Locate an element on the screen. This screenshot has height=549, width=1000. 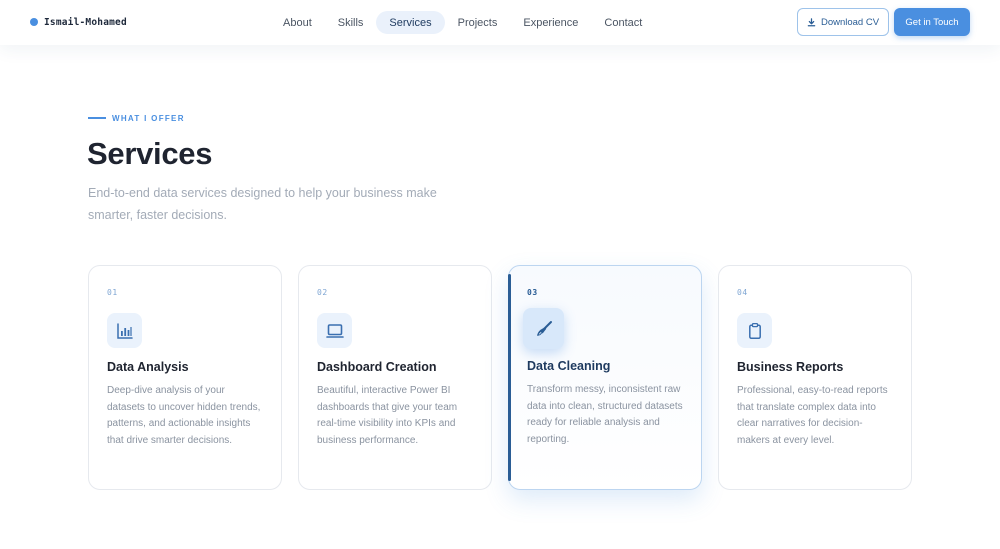
get-in-touch-label: Get in Touch is located at coordinates (932, 22).